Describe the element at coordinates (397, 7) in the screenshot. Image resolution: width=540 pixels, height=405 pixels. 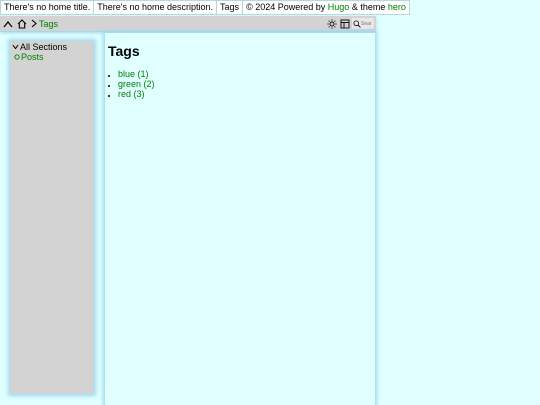
I see `theme-hero-link: hero` at that location.